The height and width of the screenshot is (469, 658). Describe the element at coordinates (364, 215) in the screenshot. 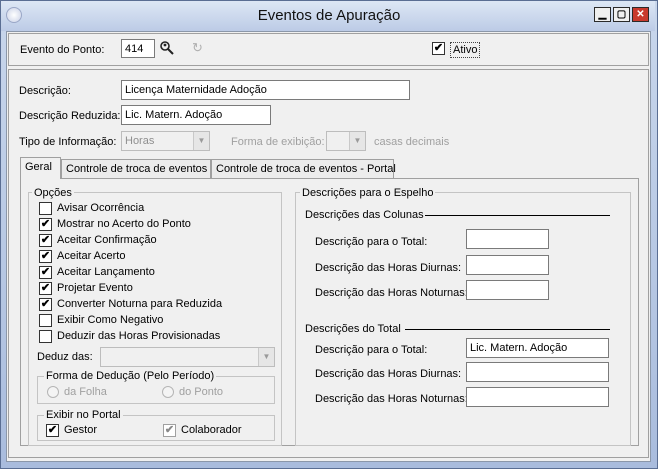

I see `colunas-title: Descrições das Colunas` at that location.